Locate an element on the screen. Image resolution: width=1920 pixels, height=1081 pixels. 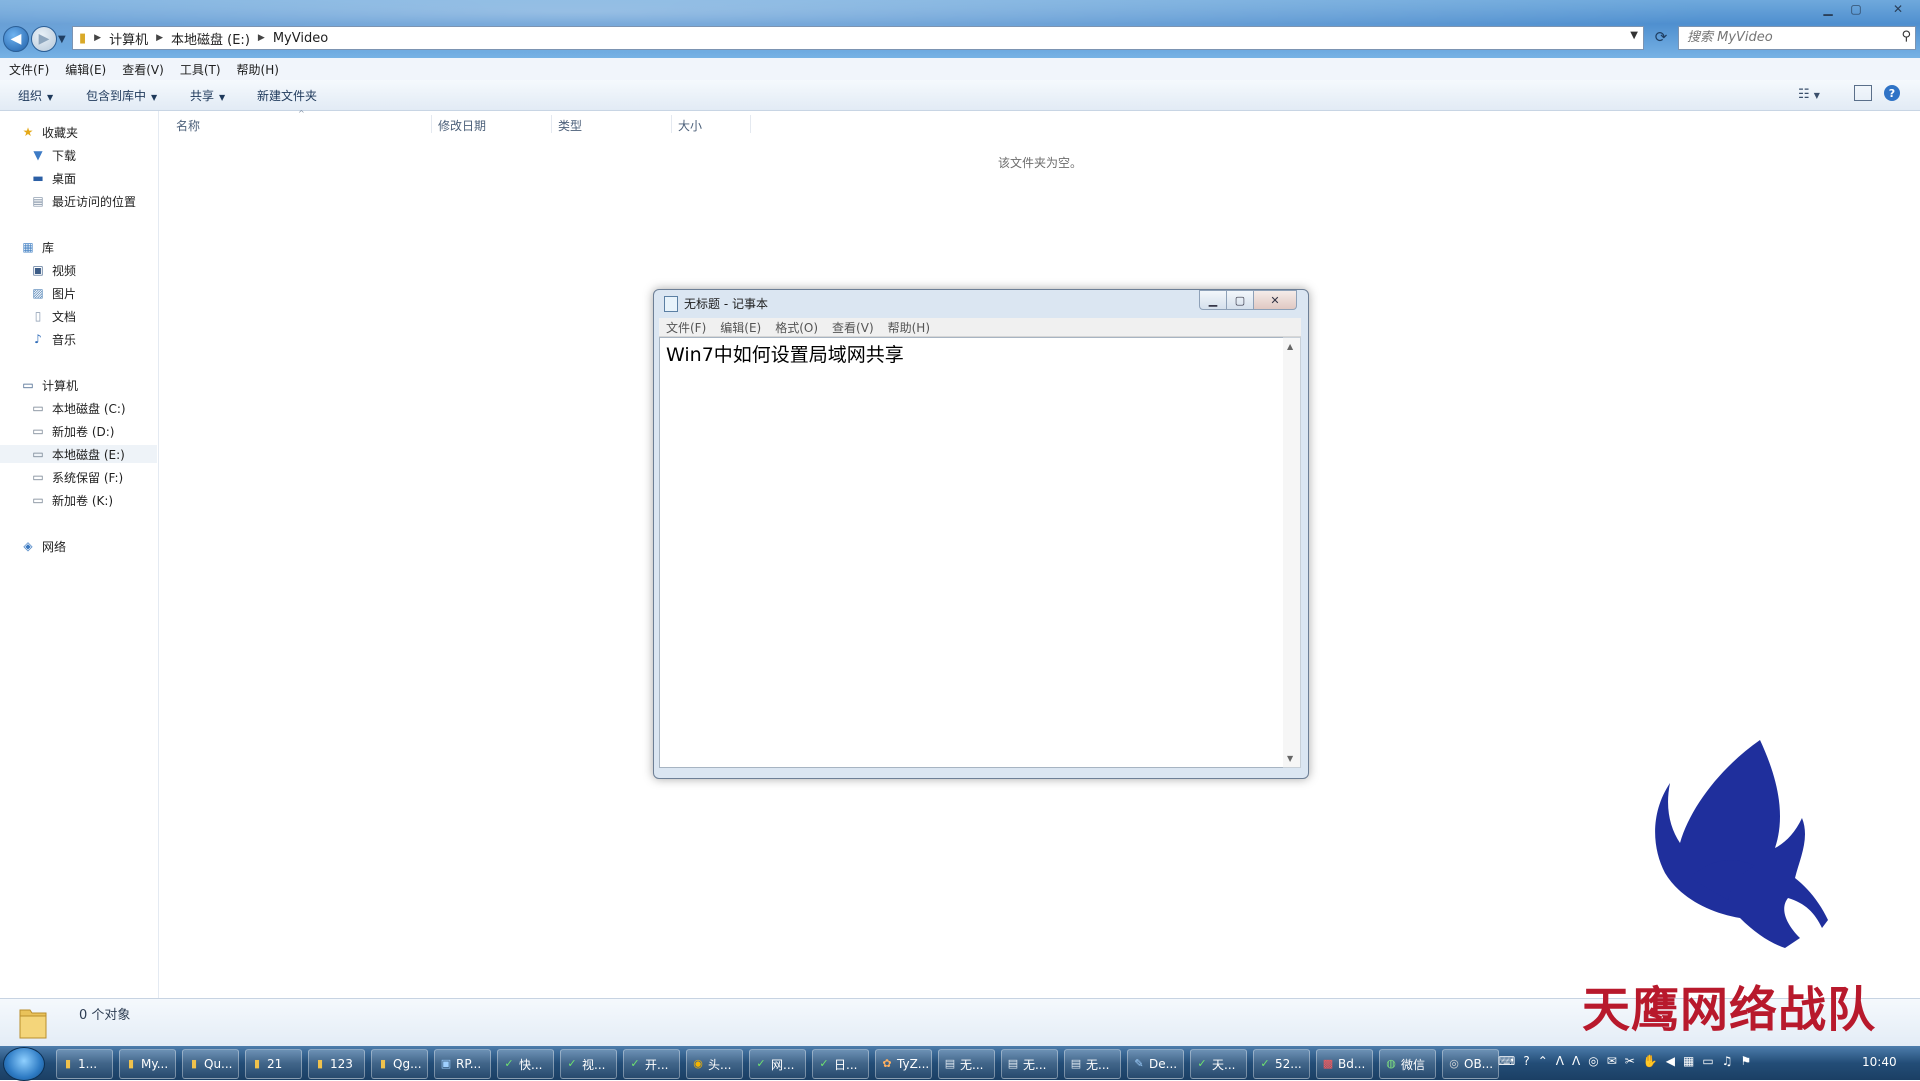
notepad-menu-format: 格式(O) is located at coordinates (796, 327).